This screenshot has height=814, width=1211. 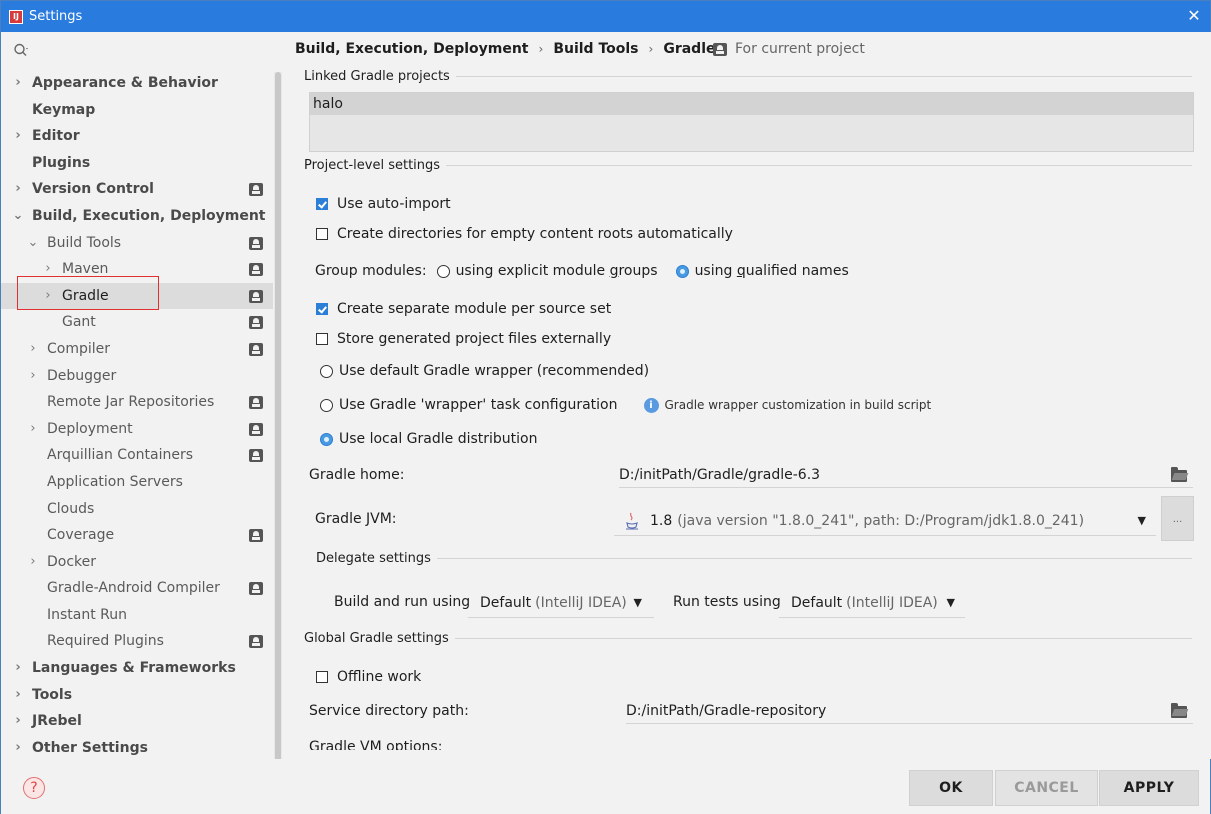 I want to click on radio-explicit-groups-label: using explicit module groups, so click(x=557, y=271).